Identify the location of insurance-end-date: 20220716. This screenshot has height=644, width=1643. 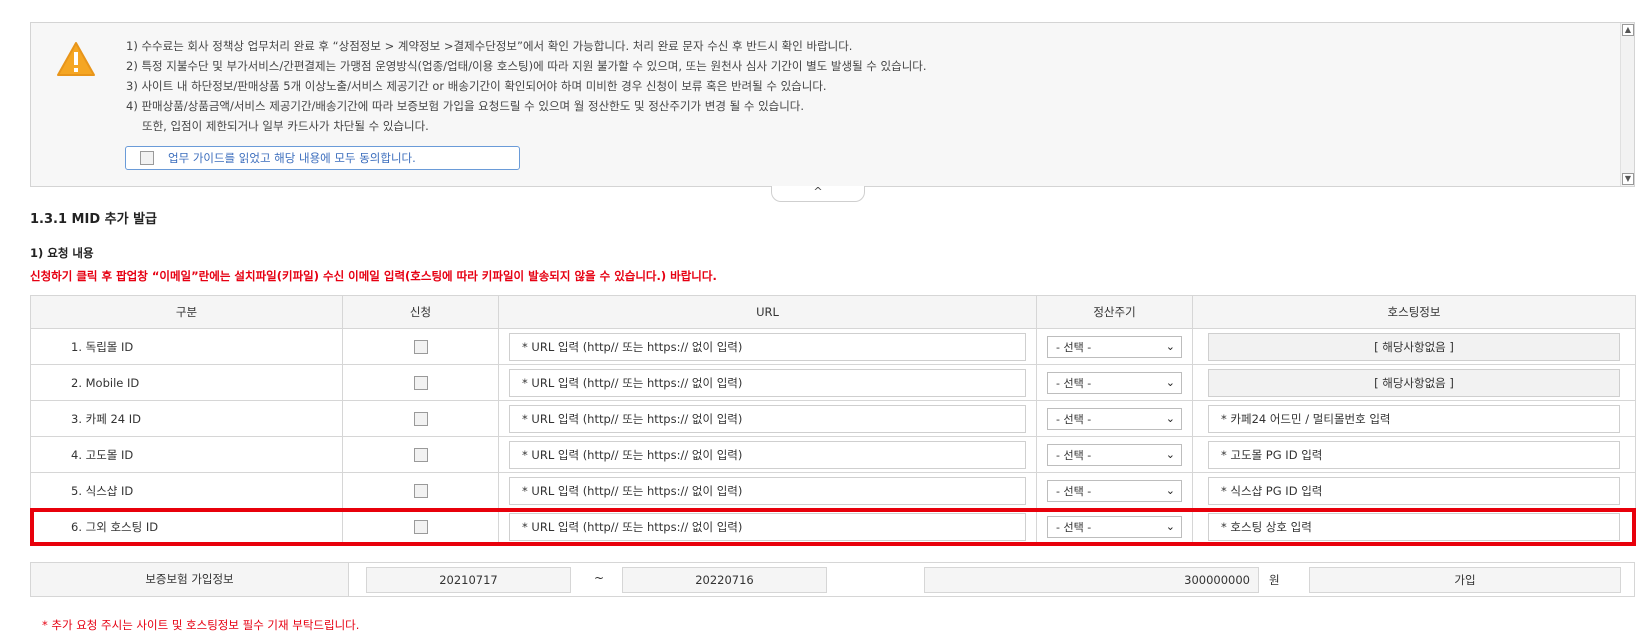
(724, 580).